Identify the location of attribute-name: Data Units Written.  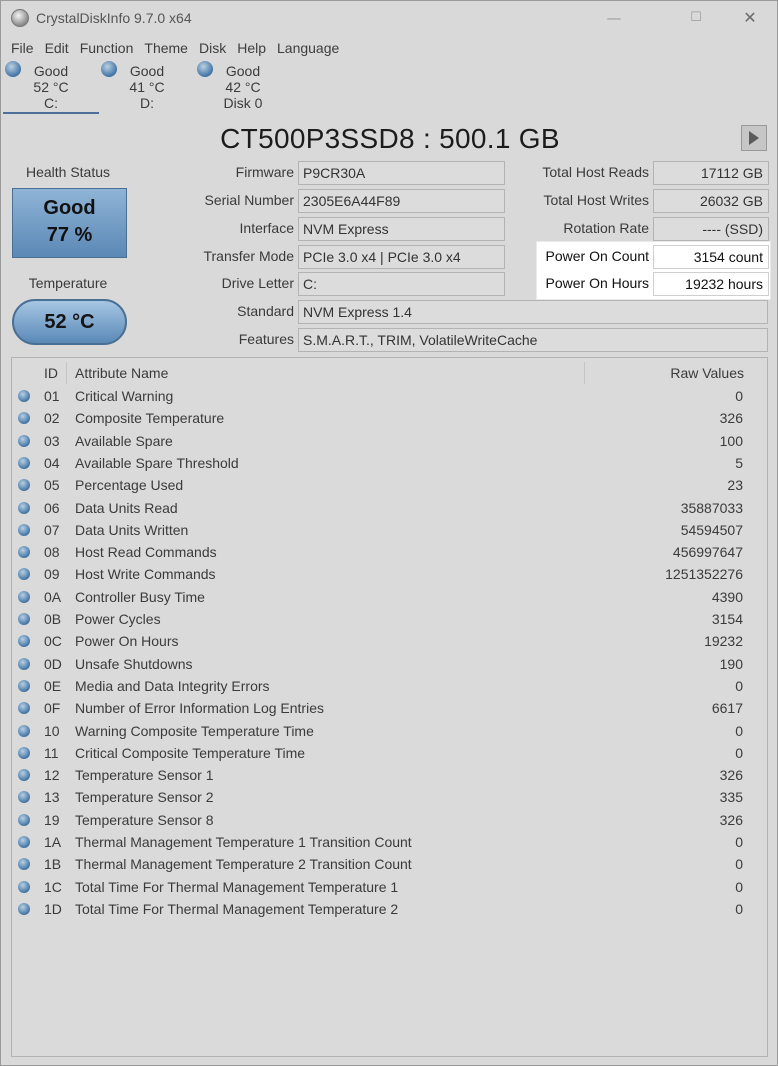
(132, 529).